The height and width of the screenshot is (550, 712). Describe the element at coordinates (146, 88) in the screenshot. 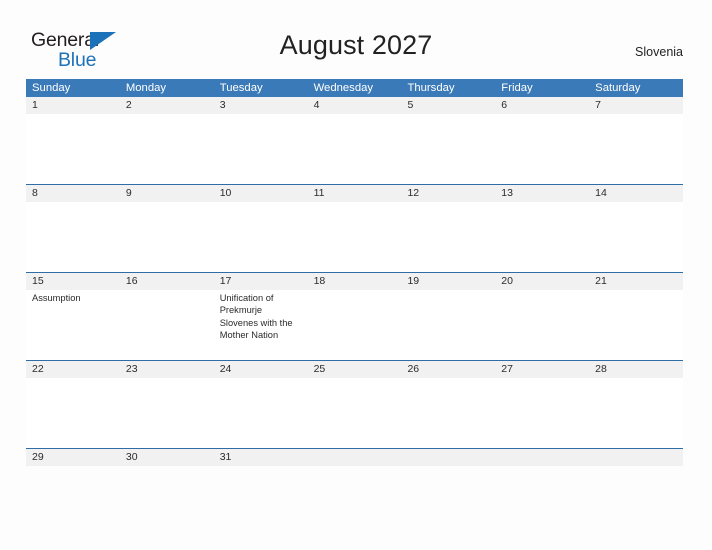

I see `weekday-header-monday: Monday` at that location.